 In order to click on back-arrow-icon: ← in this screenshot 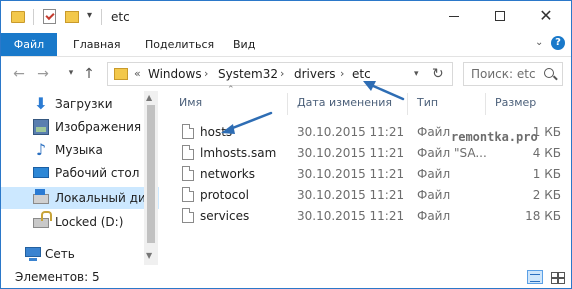, I will do `click(19, 74)`.